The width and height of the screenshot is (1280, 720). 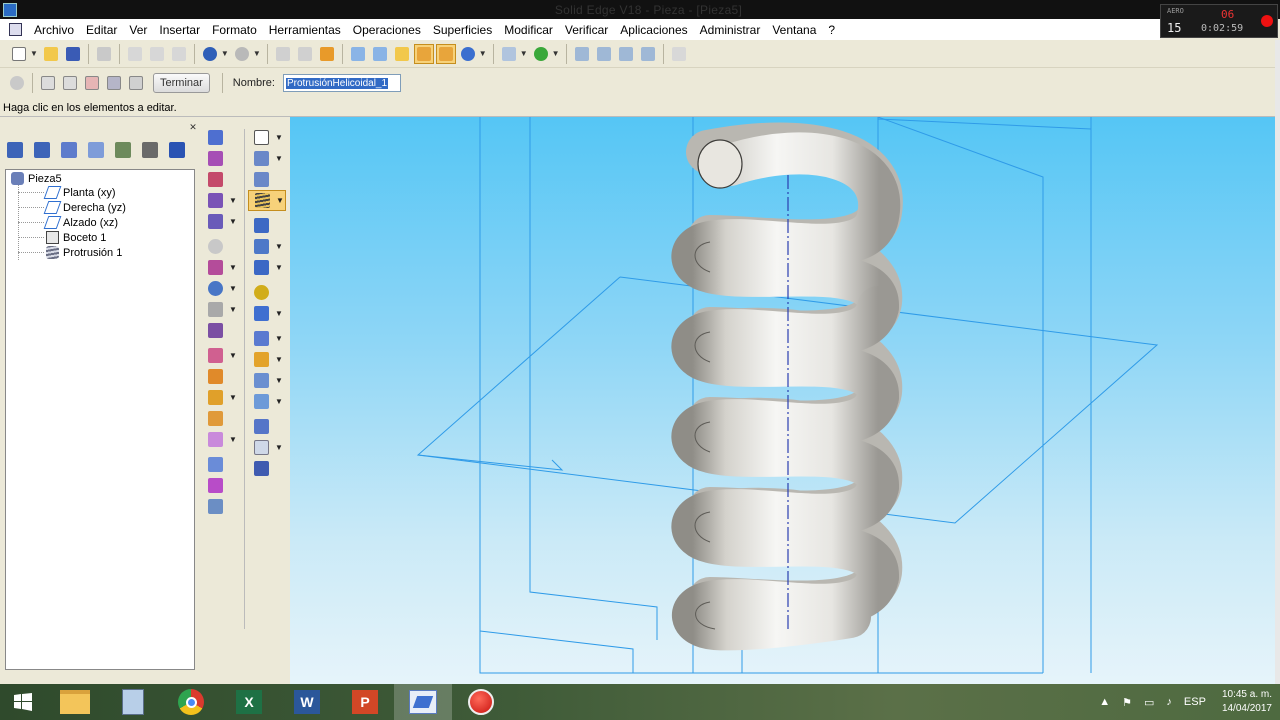 What do you see at coordinates (133, 702) in the screenshot?
I see `calculator-icon` at bounding box center [133, 702].